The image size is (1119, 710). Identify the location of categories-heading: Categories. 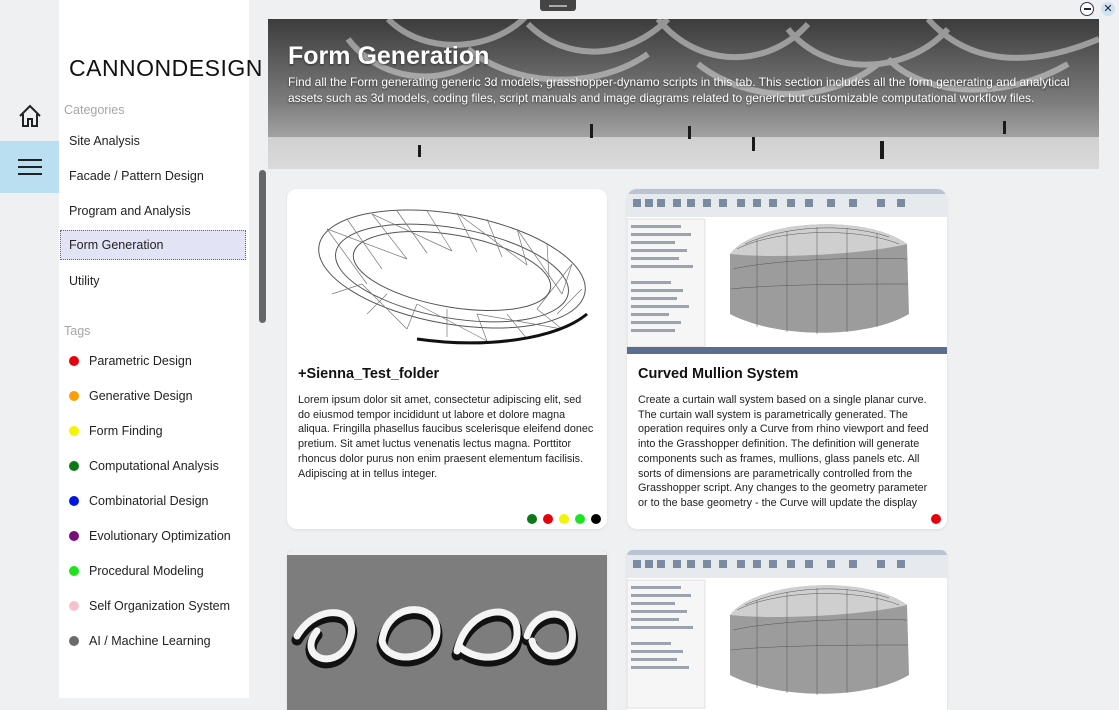
(94, 110).